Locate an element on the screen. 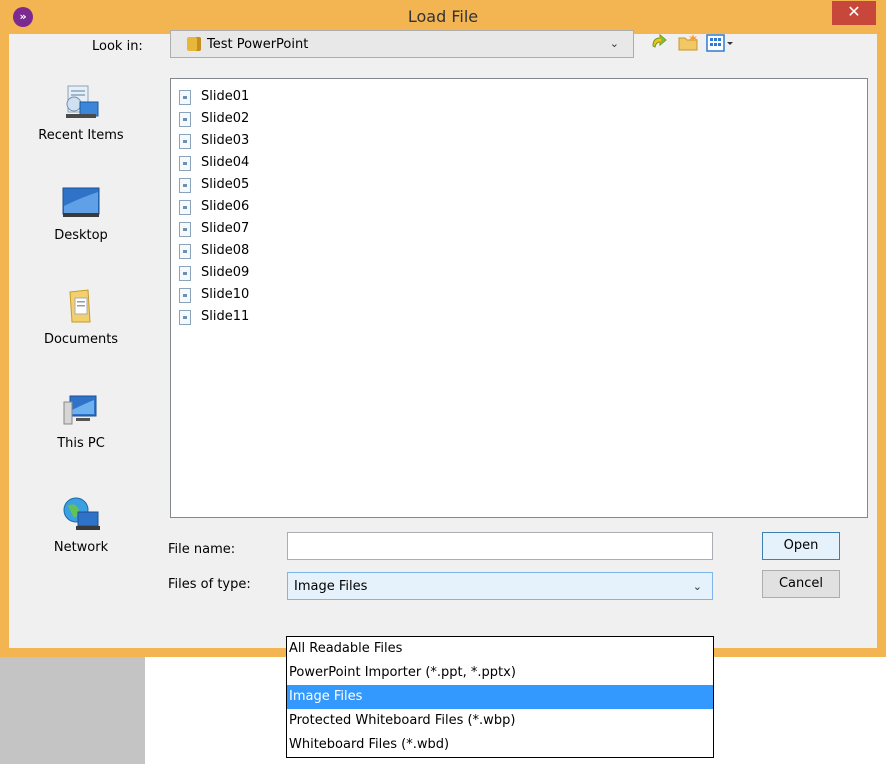  file-item-name: Slide01 is located at coordinates (225, 96).